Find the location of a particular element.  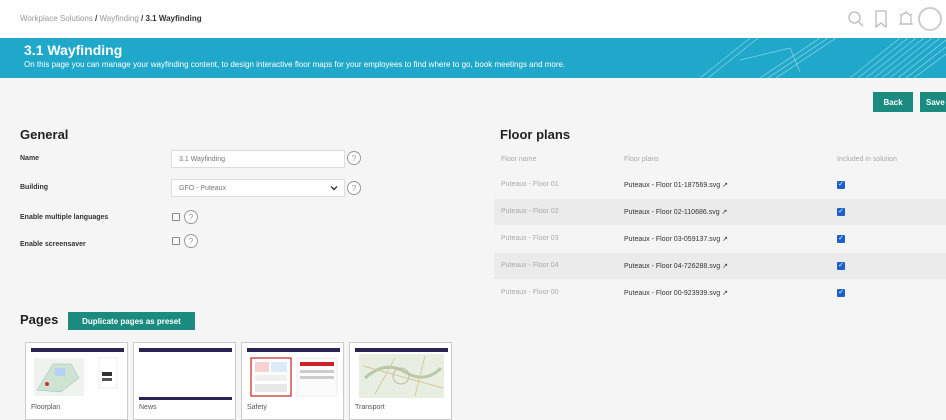

floor-name: Puteaux - Floor 04 is located at coordinates (530, 265).